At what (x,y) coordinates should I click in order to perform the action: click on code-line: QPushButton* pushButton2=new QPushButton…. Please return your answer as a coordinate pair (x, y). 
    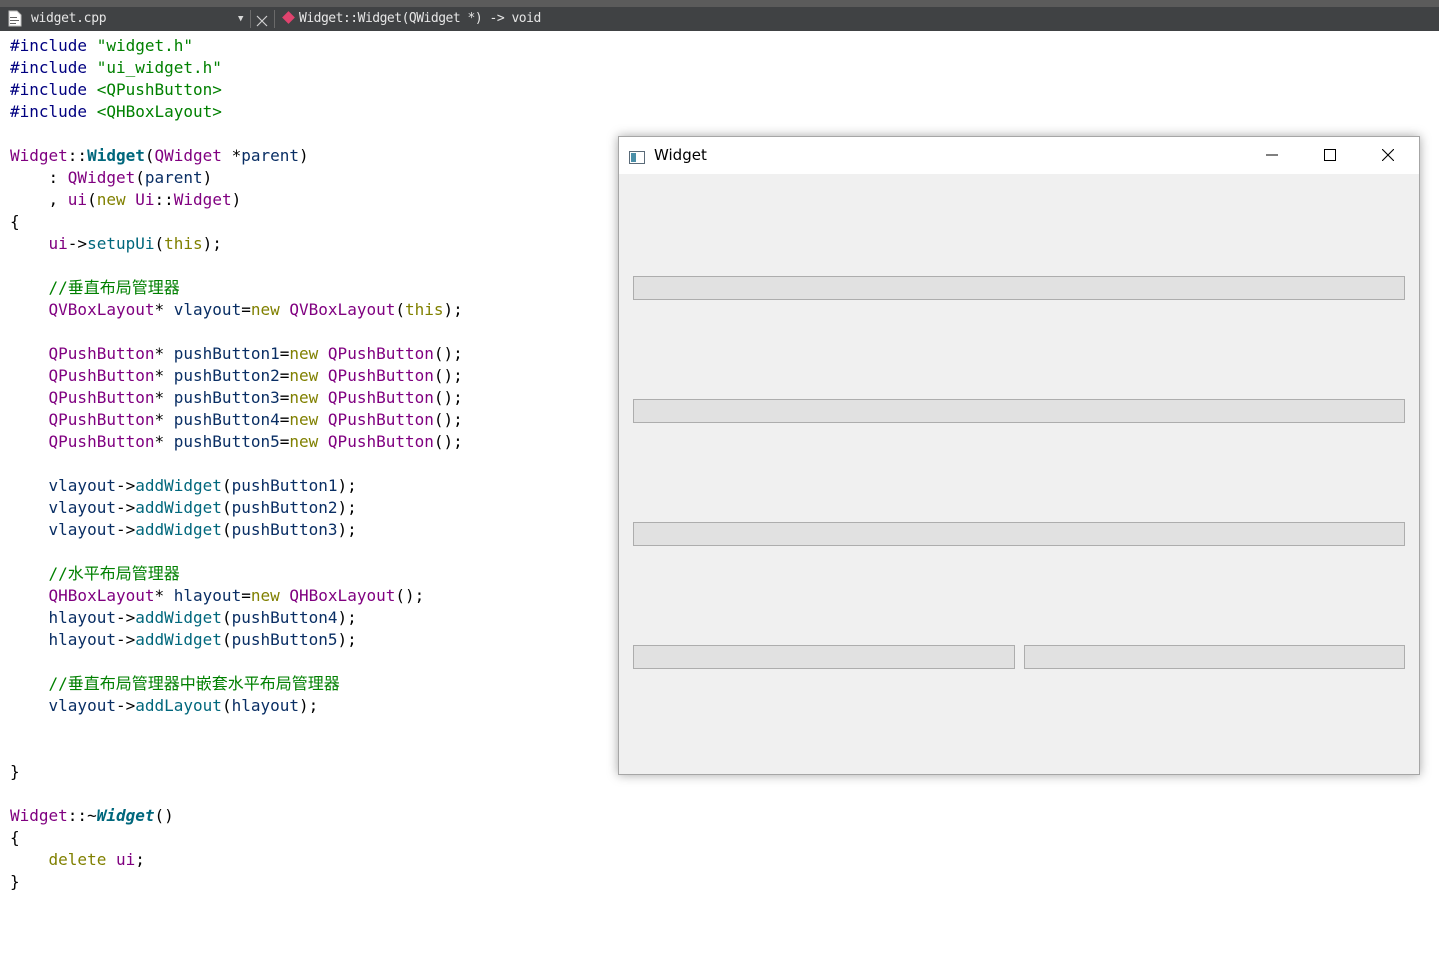
    Looking at the image, I should click on (236, 376).